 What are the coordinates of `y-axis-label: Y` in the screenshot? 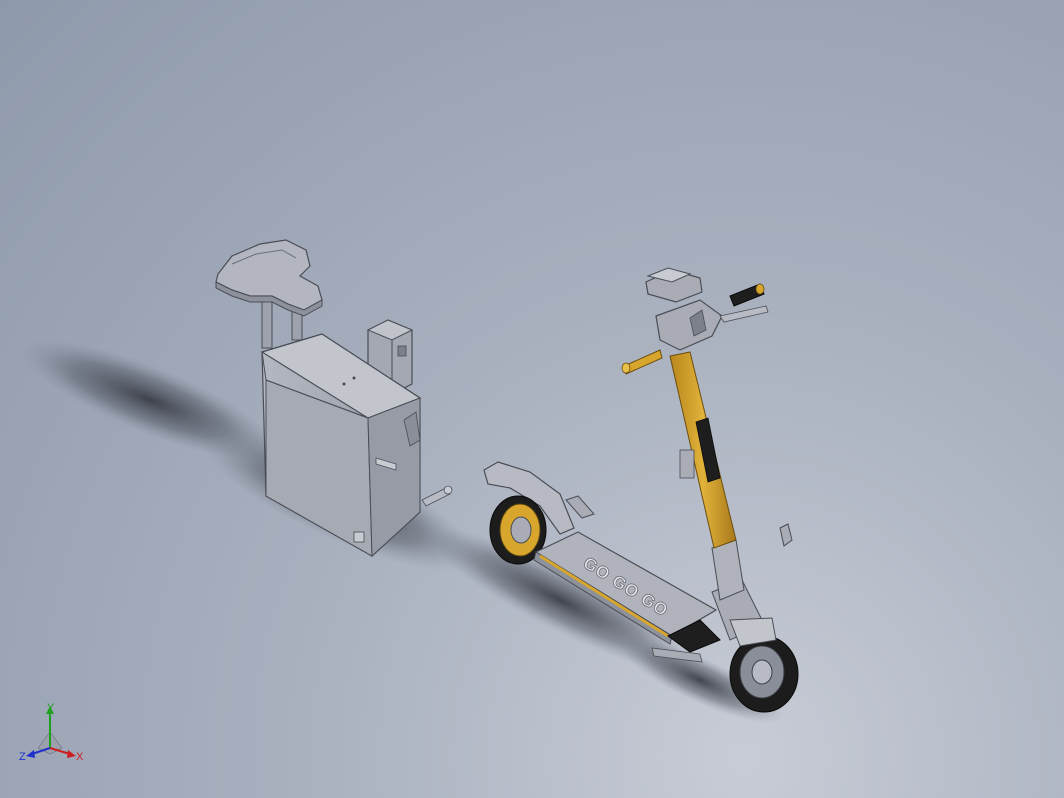 It's located at (51, 708).